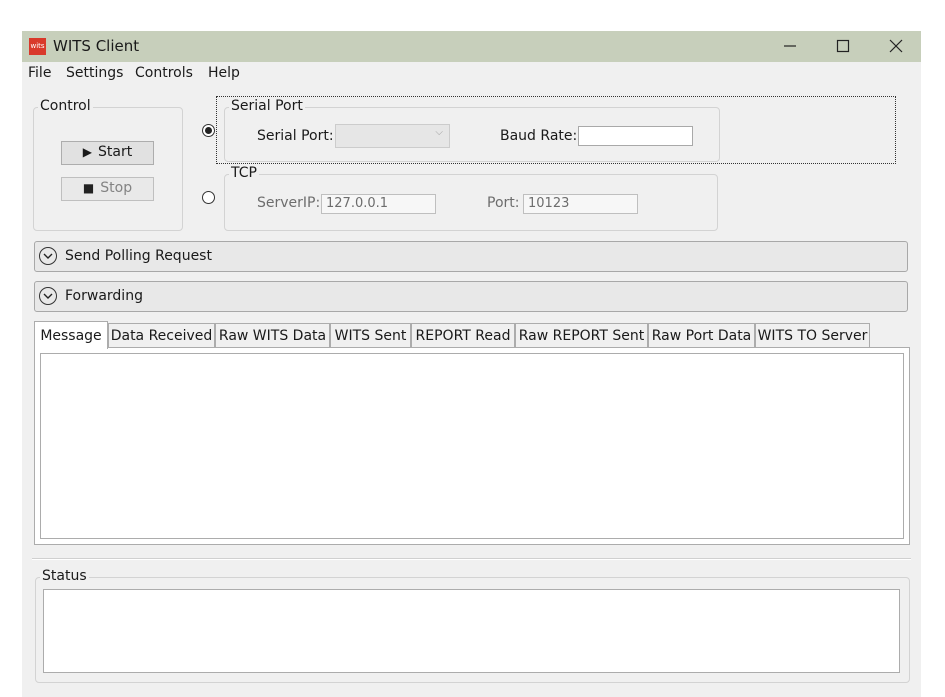 The image size is (945, 697). What do you see at coordinates (289, 203) in the screenshot?
I see `server-ip-label: ServerIP:` at bounding box center [289, 203].